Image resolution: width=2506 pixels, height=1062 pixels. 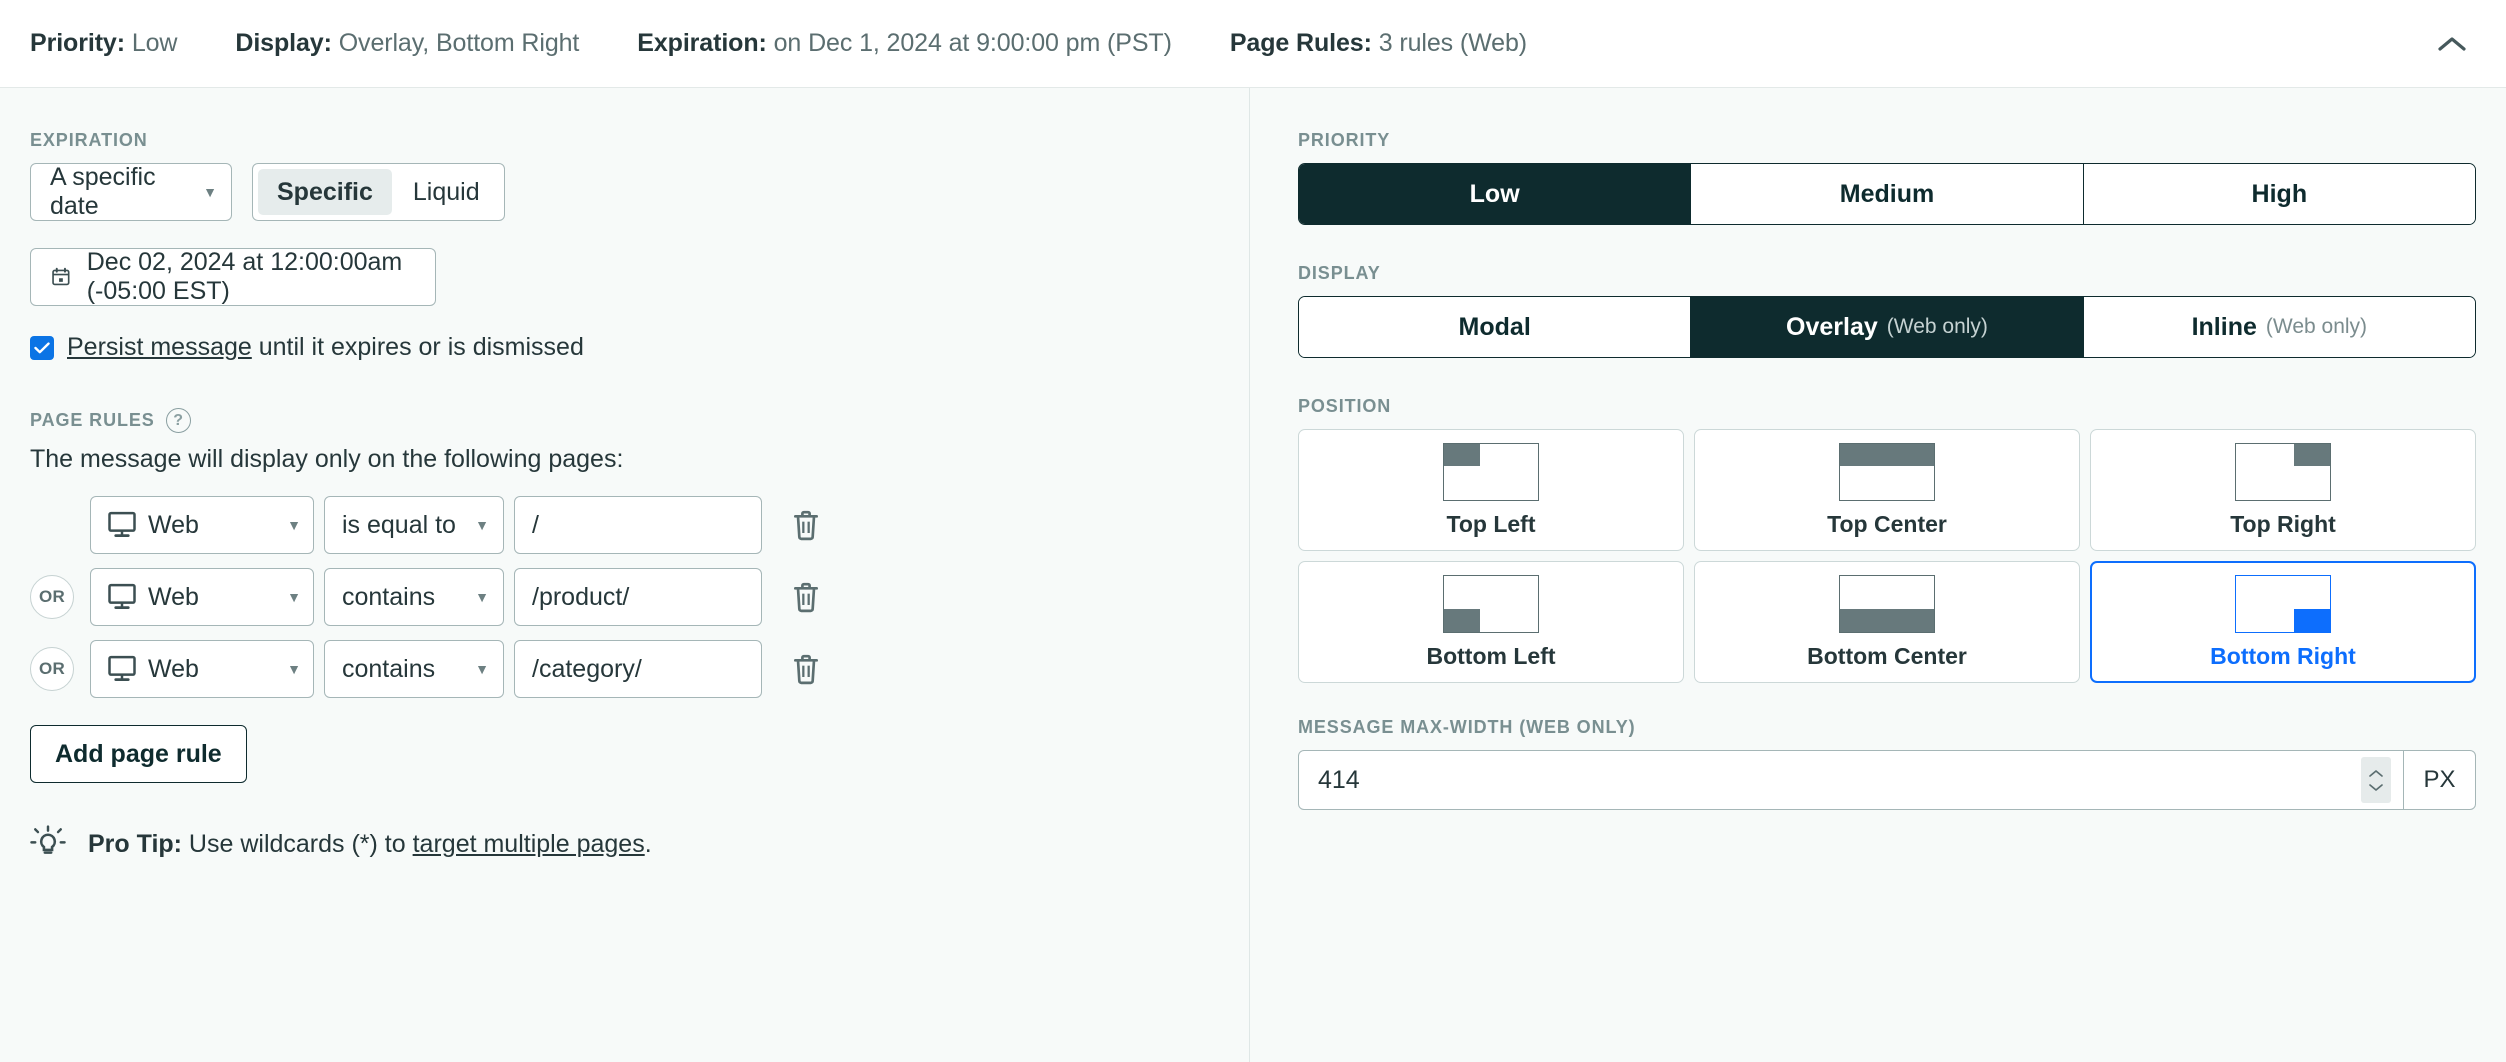 I want to click on priority-section-label-text: PRIORITY, so click(x=1344, y=140).